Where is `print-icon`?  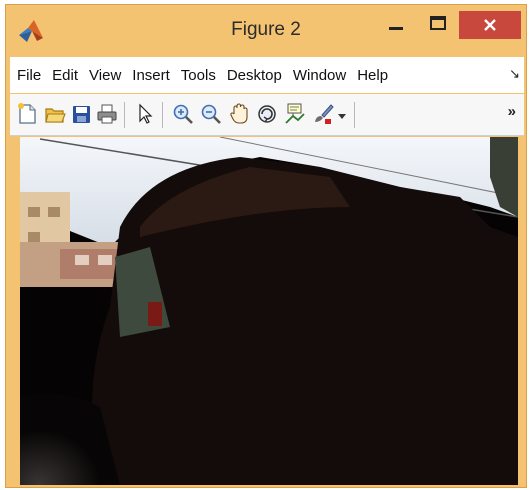
print-icon is located at coordinates (107, 114).